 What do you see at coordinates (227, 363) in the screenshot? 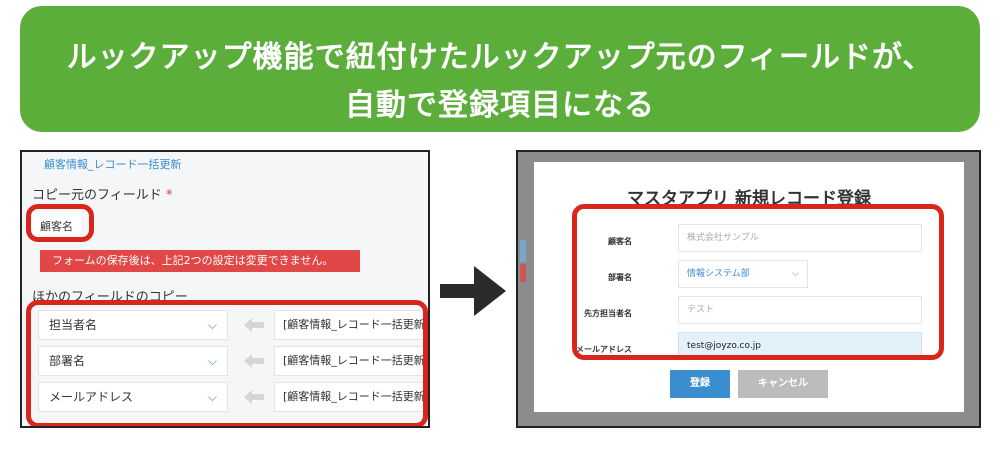
I see `highlight-mappings` at bounding box center [227, 363].